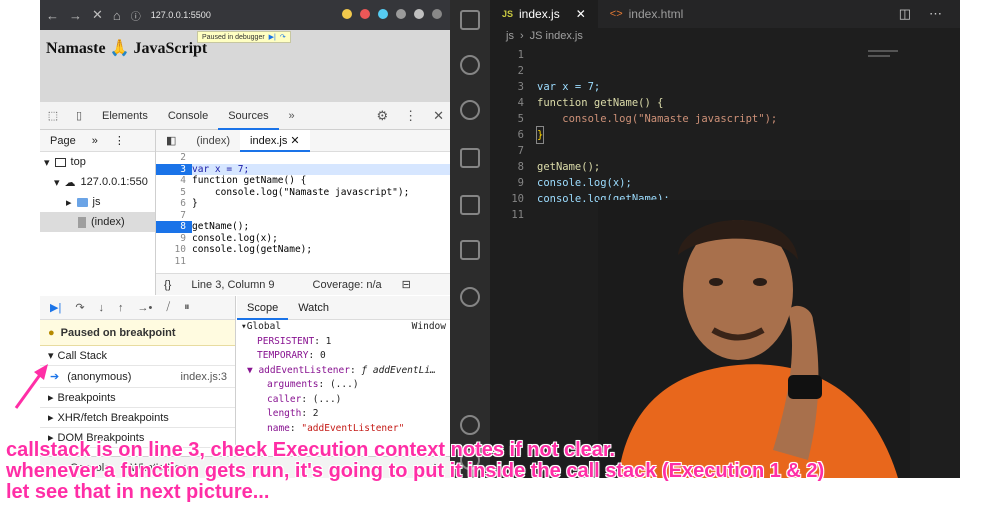  What do you see at coordinates (343, 342) in the screenshot?
I see `scope-property: PERSISTENT: 1` at bounding box center [343, 342].